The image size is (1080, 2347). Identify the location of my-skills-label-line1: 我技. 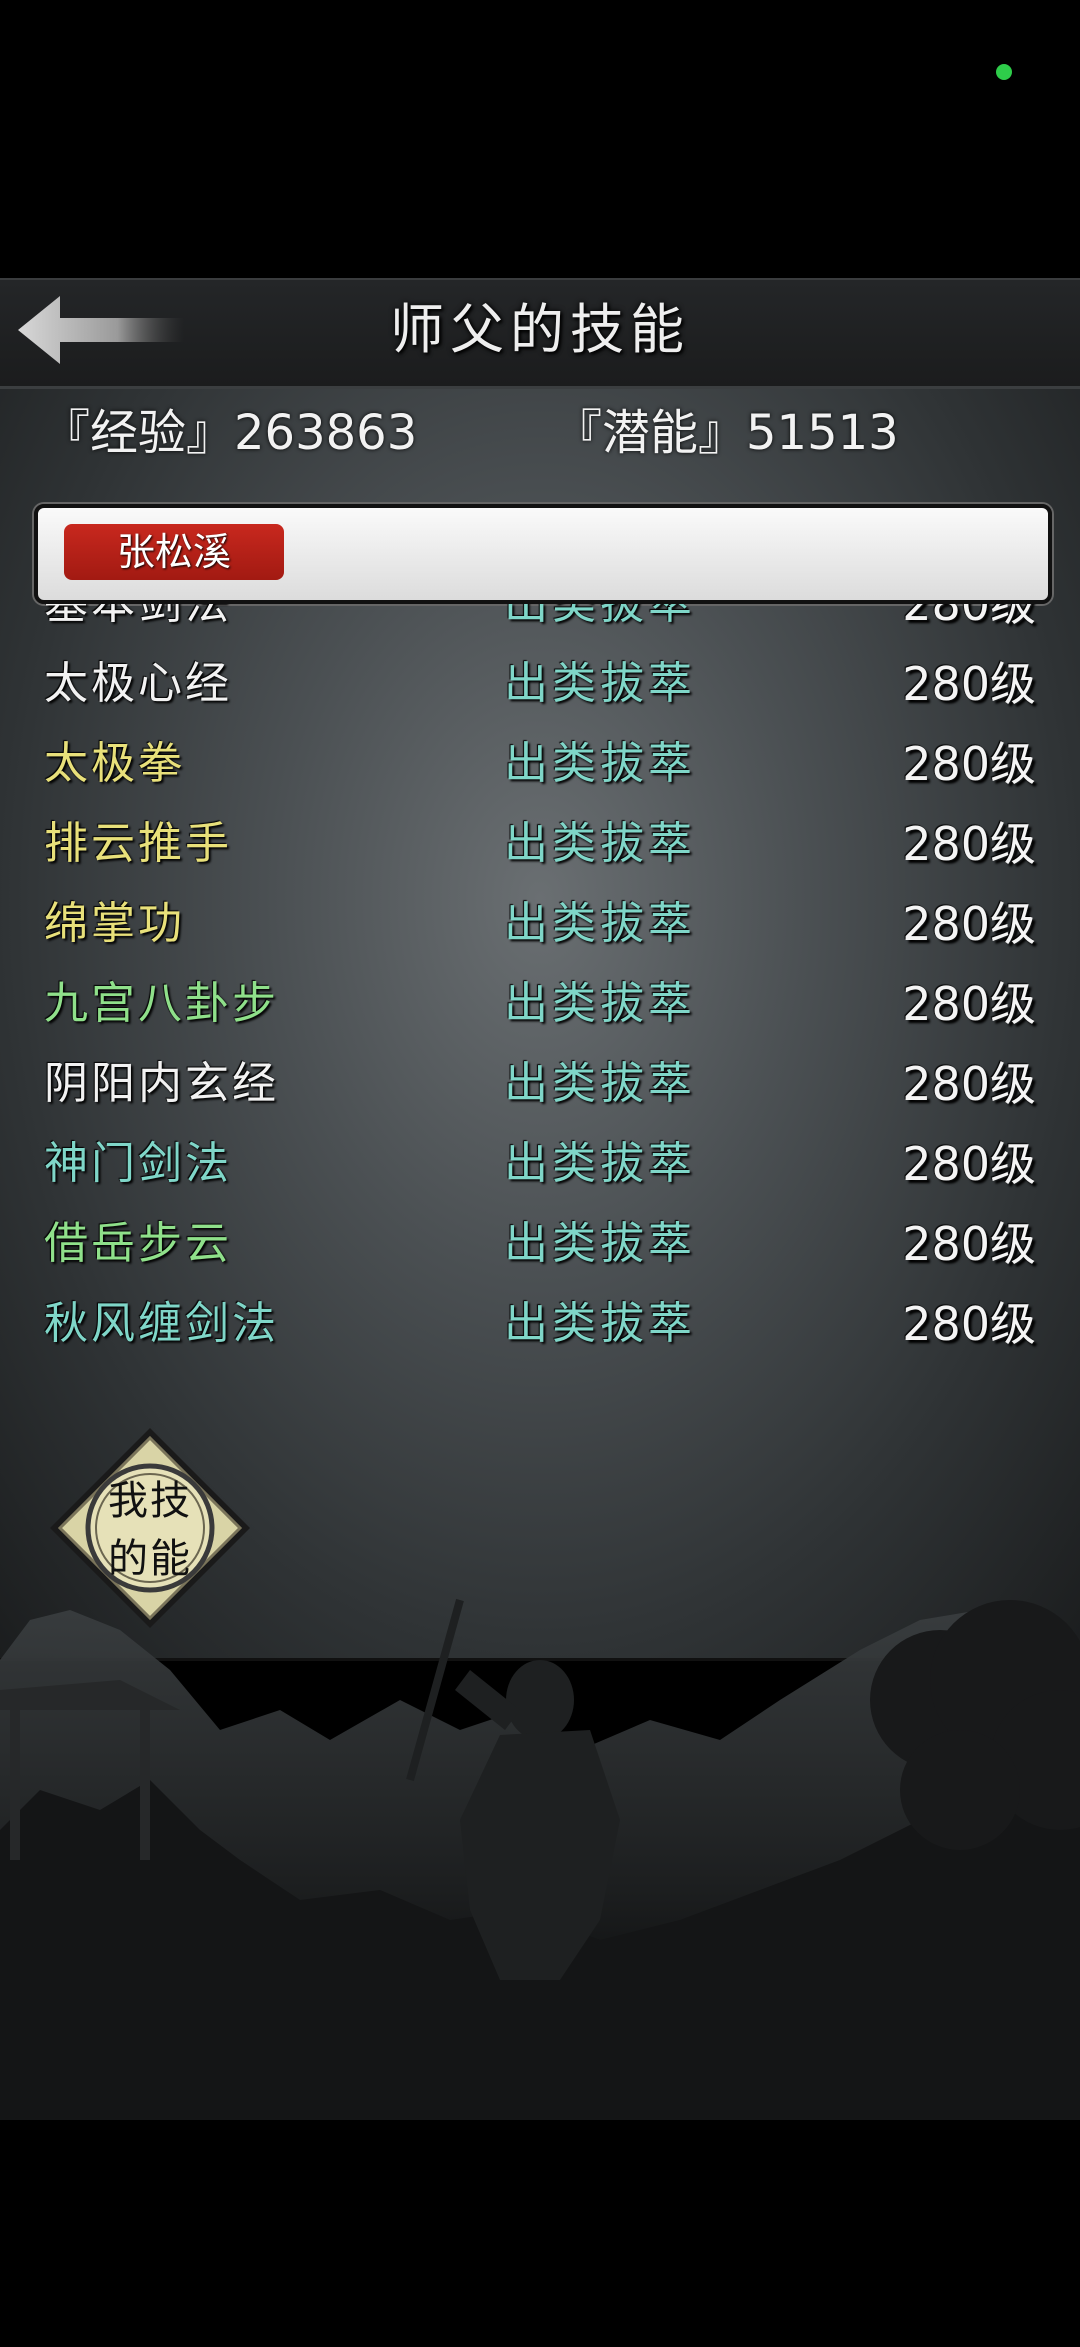
(150, 1501).